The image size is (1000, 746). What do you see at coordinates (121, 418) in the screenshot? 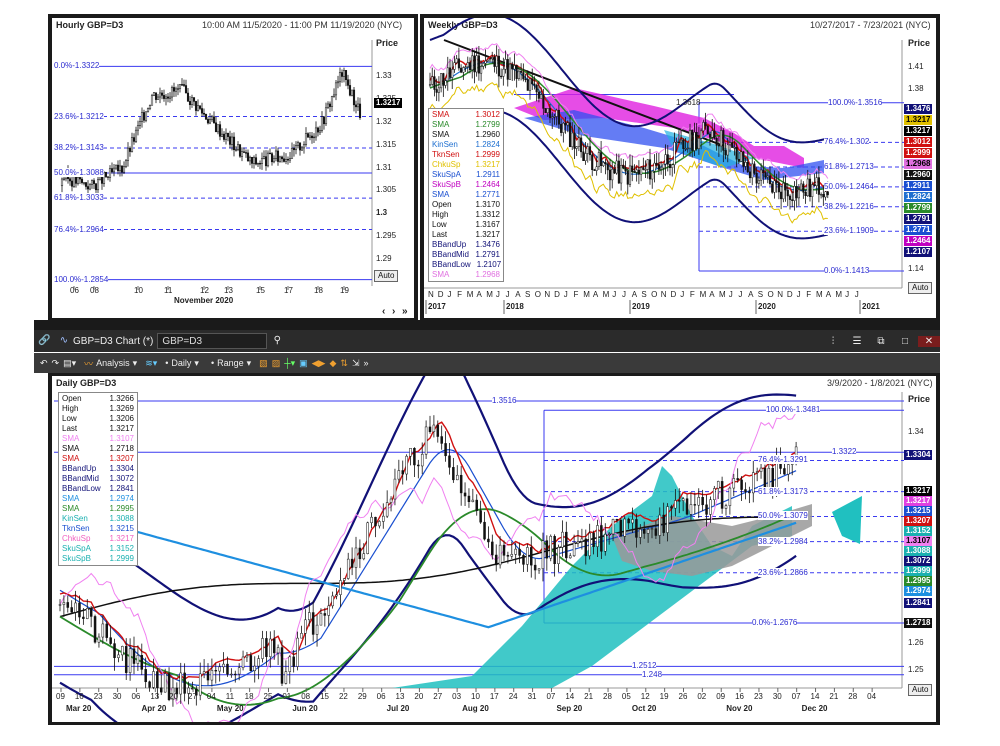
I see `daily-legend-value: 1.3206` at bounding box center [121, 418].